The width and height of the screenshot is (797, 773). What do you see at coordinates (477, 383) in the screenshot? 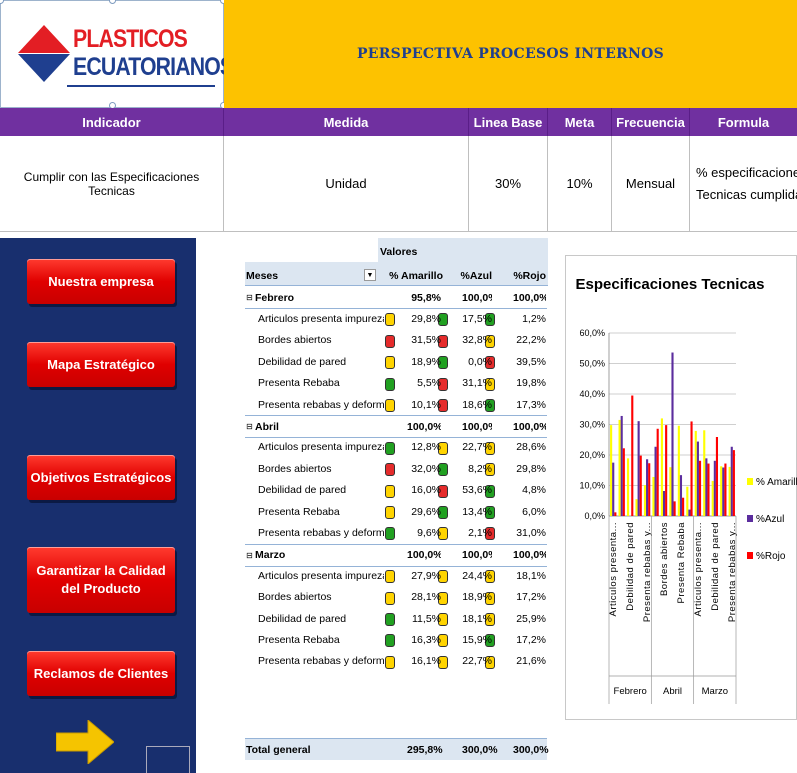
I see `cell-azul: 31,1%` at bounding box center [477, 383].